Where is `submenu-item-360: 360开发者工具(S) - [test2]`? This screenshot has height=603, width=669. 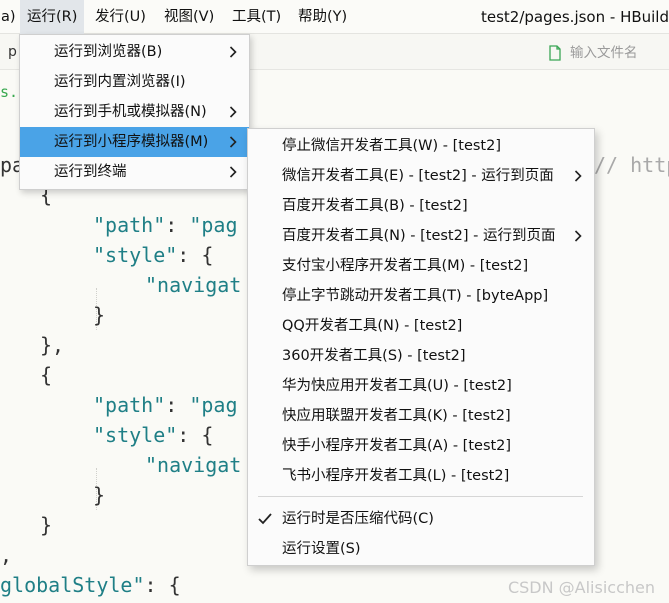 submenu-item-360: 360开发者工具(S) - [test2] is located at coordinates (421, 356).